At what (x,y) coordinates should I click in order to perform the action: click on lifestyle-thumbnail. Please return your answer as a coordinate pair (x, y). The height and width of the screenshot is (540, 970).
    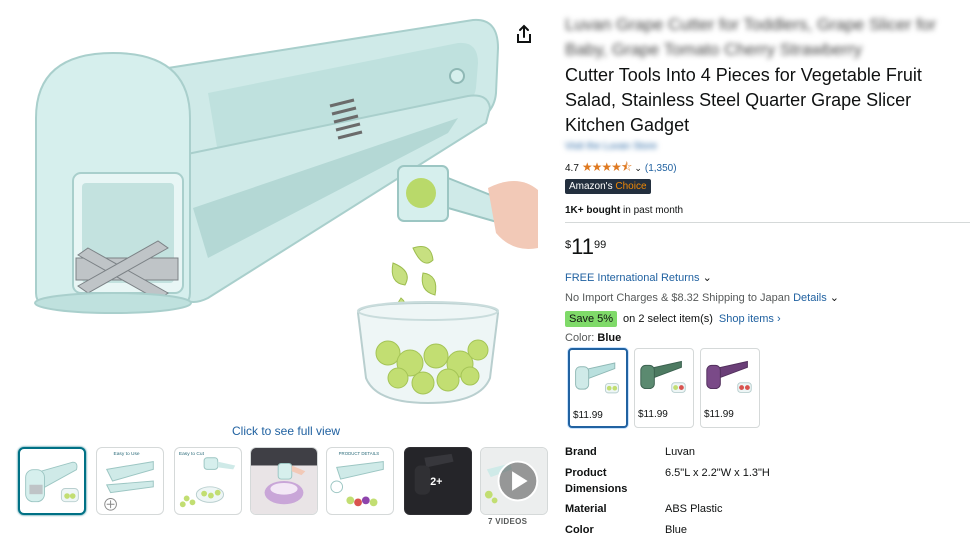
    Looking at the image, I should click on (284, 481).